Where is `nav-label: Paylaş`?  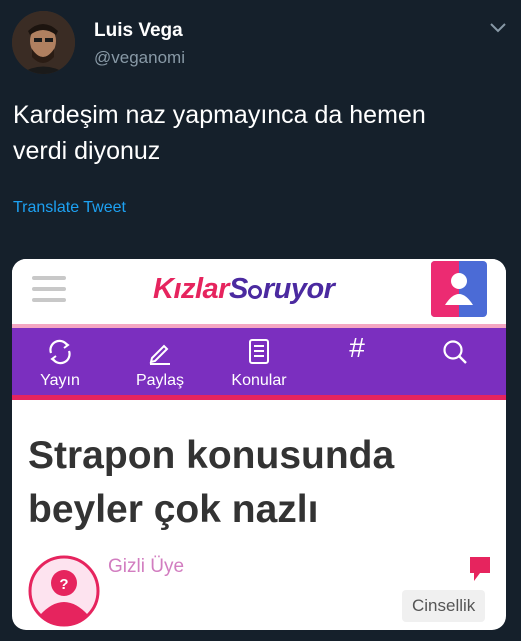
nav-label: Paylaş is located at coordinates (160, 380).